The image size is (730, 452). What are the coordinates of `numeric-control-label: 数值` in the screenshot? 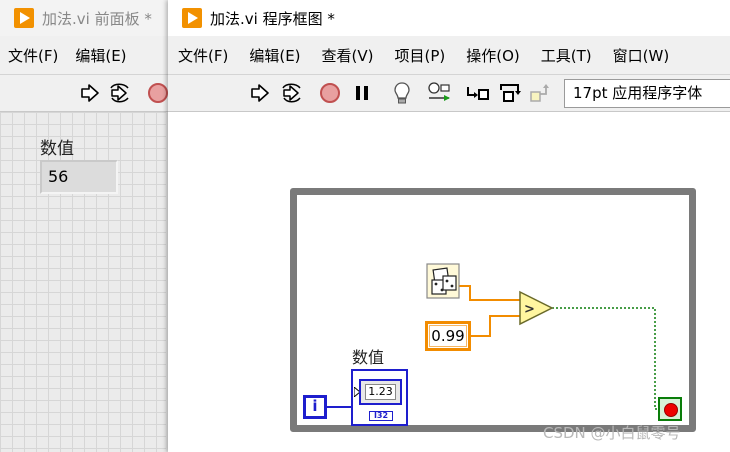 It's located at (57, 149).